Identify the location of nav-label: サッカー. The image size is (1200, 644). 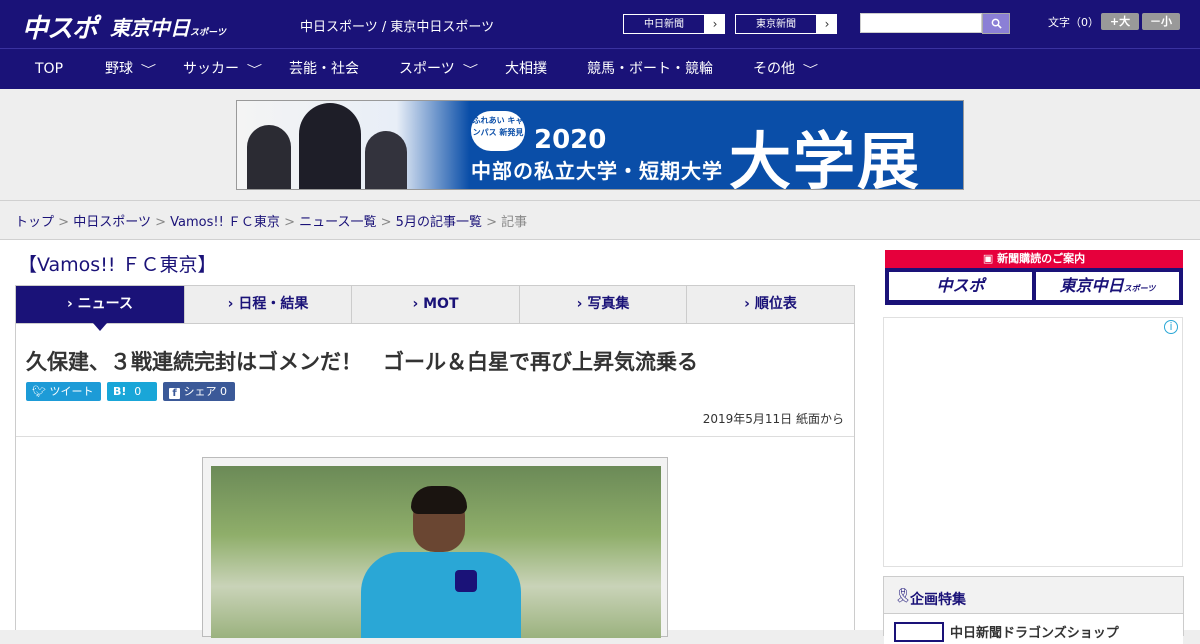
(211, 69).